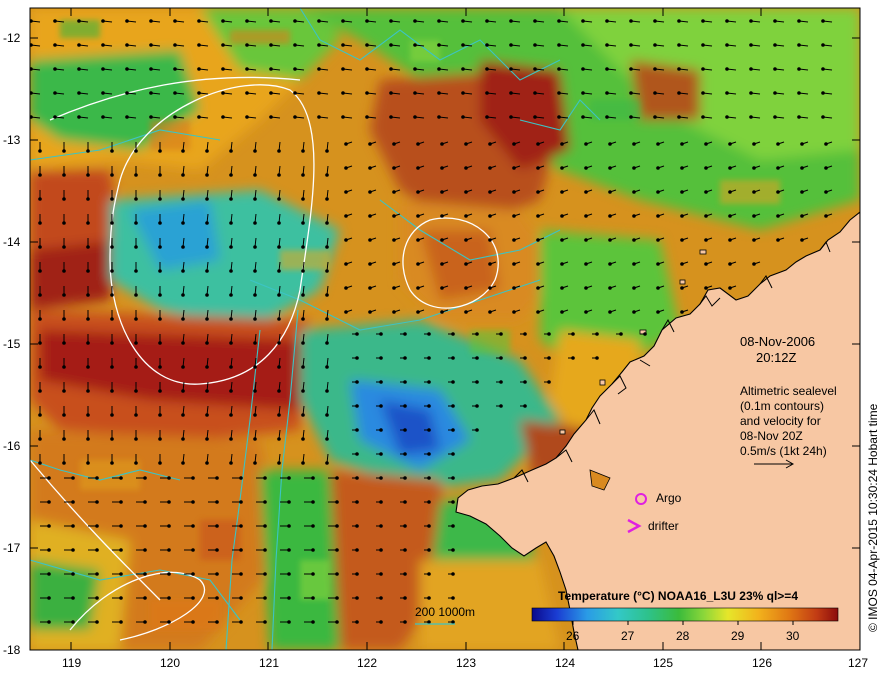 The height and width of the screenshot is (680, 880). Describe the element at coordinates (573, 636) in the screenshot. I see `colorbar-tick: 26` at that location.